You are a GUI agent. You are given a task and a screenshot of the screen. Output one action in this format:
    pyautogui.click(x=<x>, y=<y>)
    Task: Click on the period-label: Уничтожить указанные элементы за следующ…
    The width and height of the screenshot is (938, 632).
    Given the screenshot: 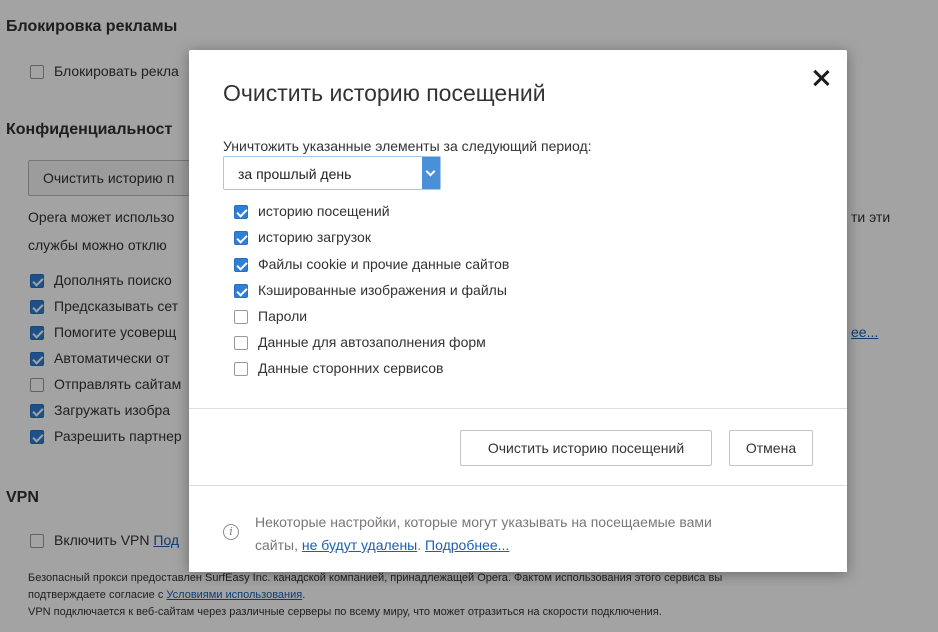 What is the action you would take?
    pyautogui.click(x=407, y=146)
    